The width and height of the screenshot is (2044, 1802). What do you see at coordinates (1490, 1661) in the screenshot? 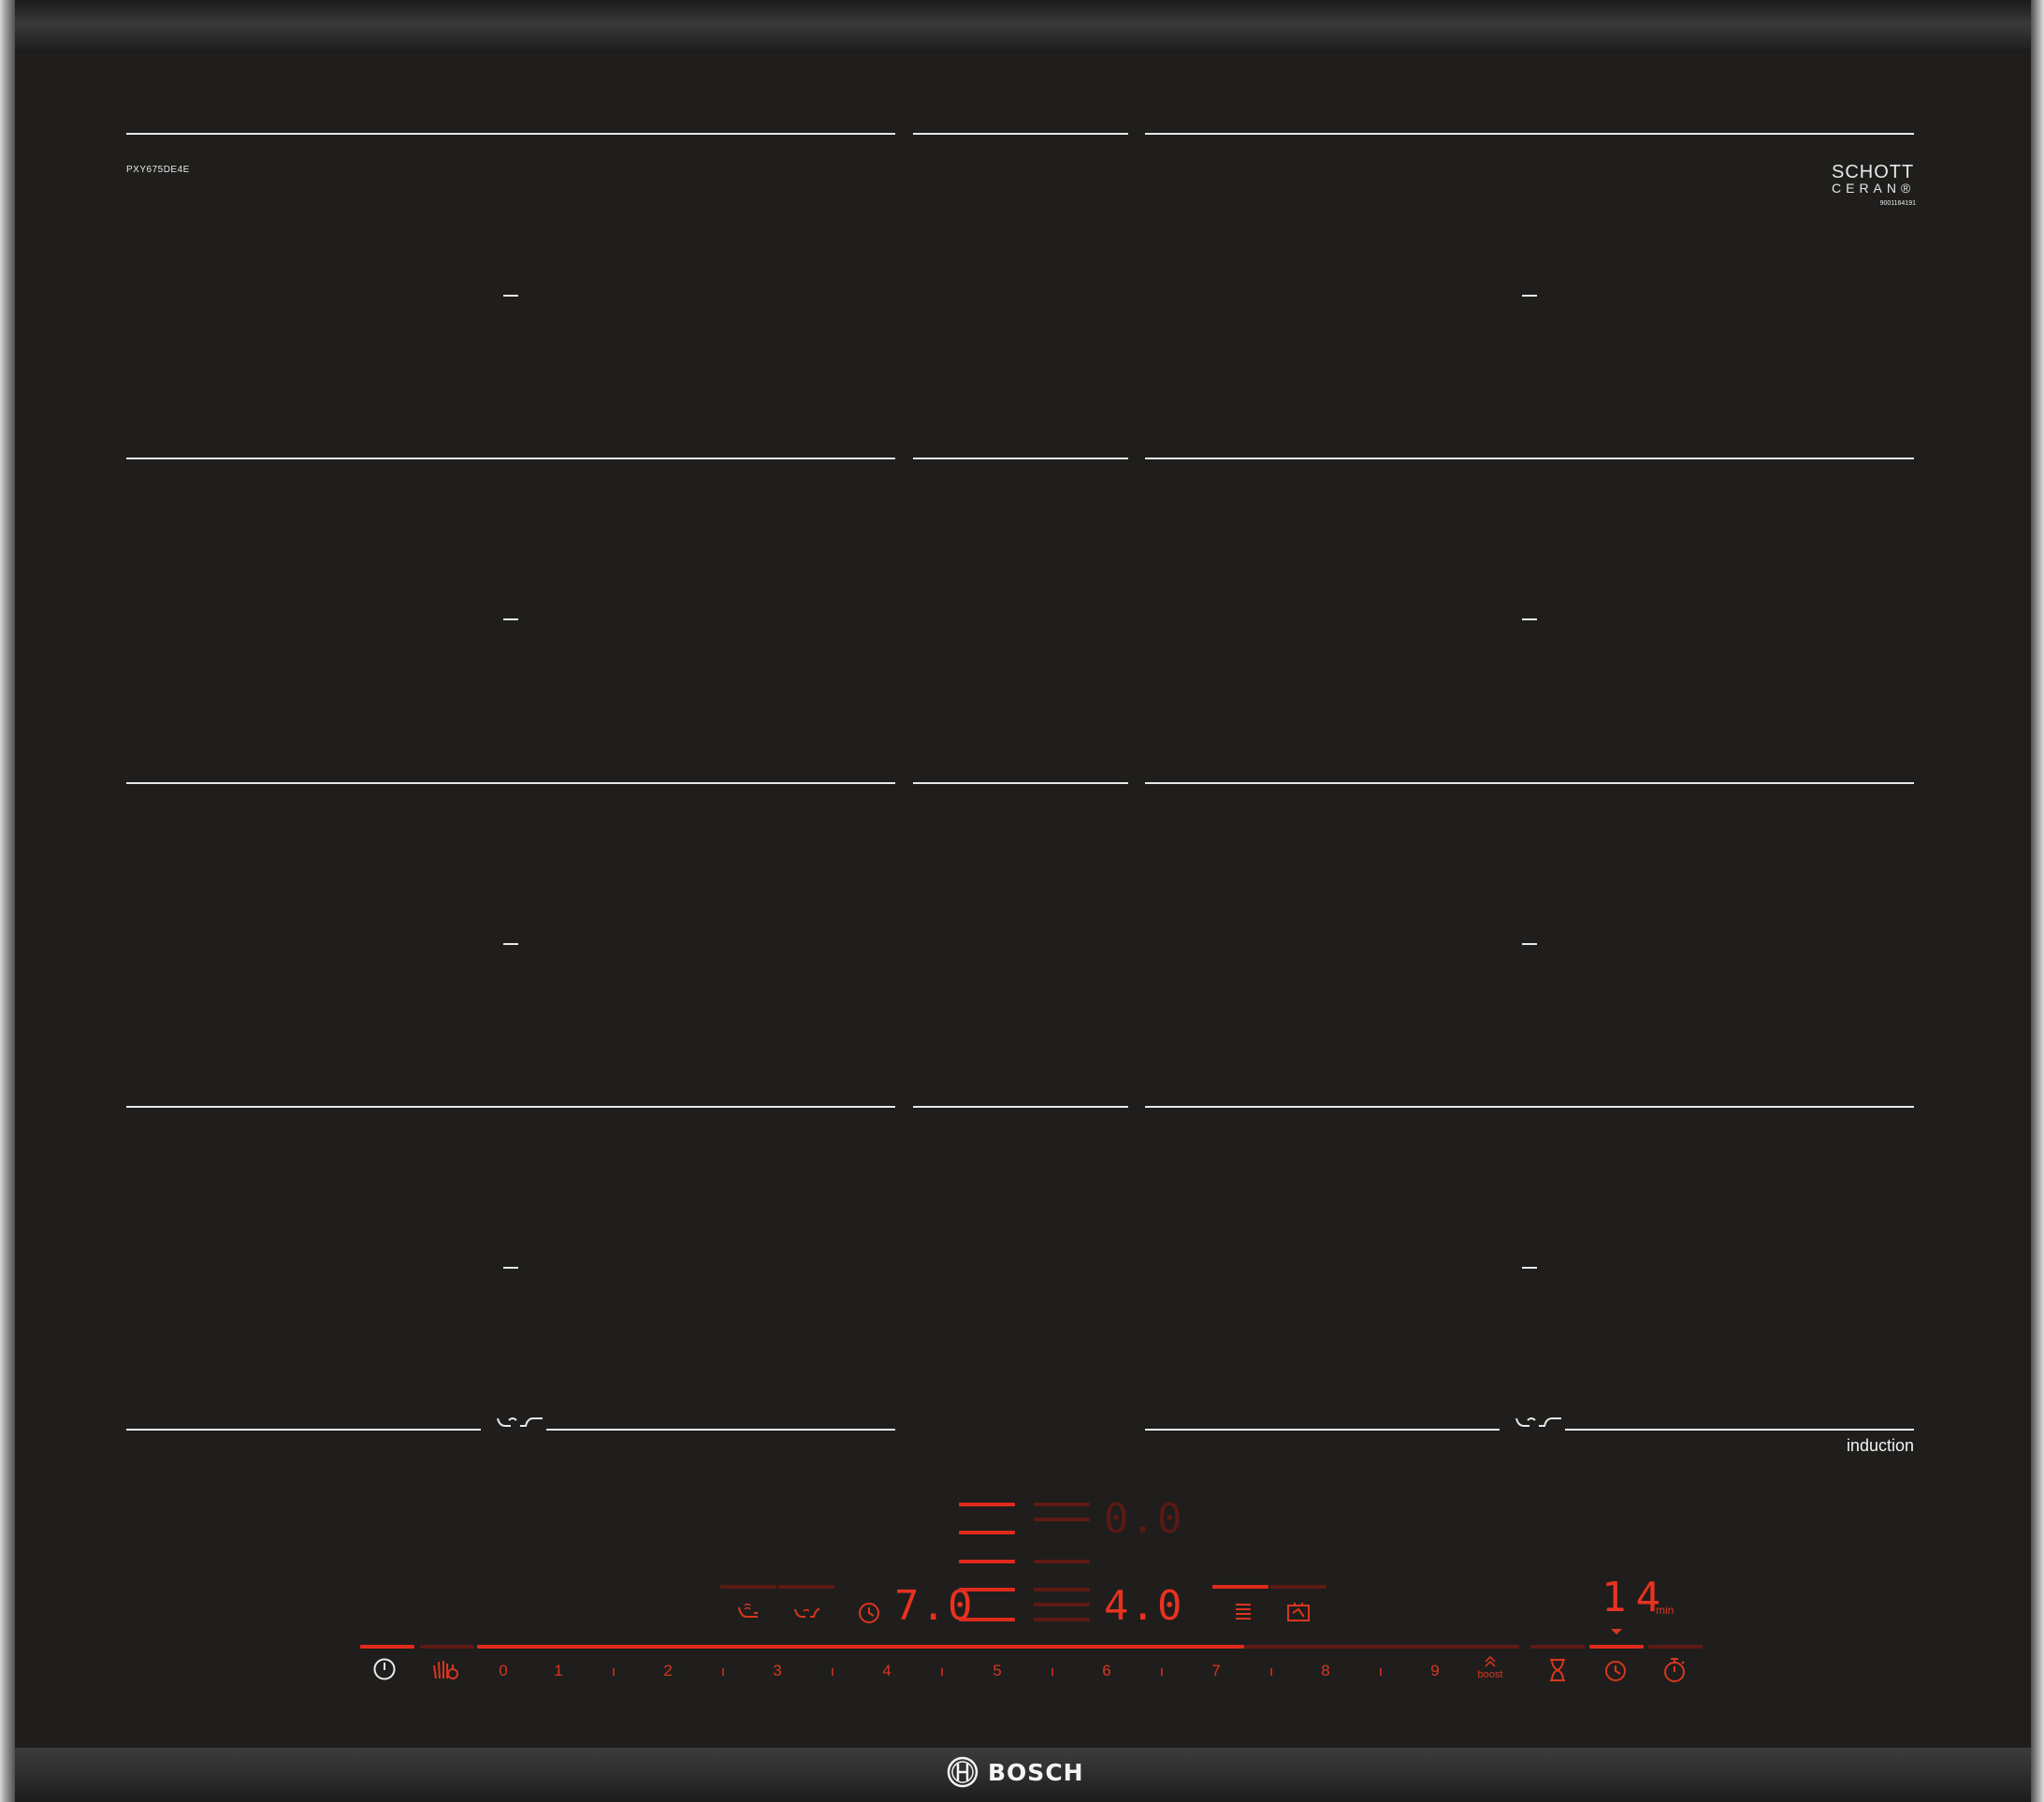
I see `boost-arrow-icon` at bounding box center [1490, 1661].